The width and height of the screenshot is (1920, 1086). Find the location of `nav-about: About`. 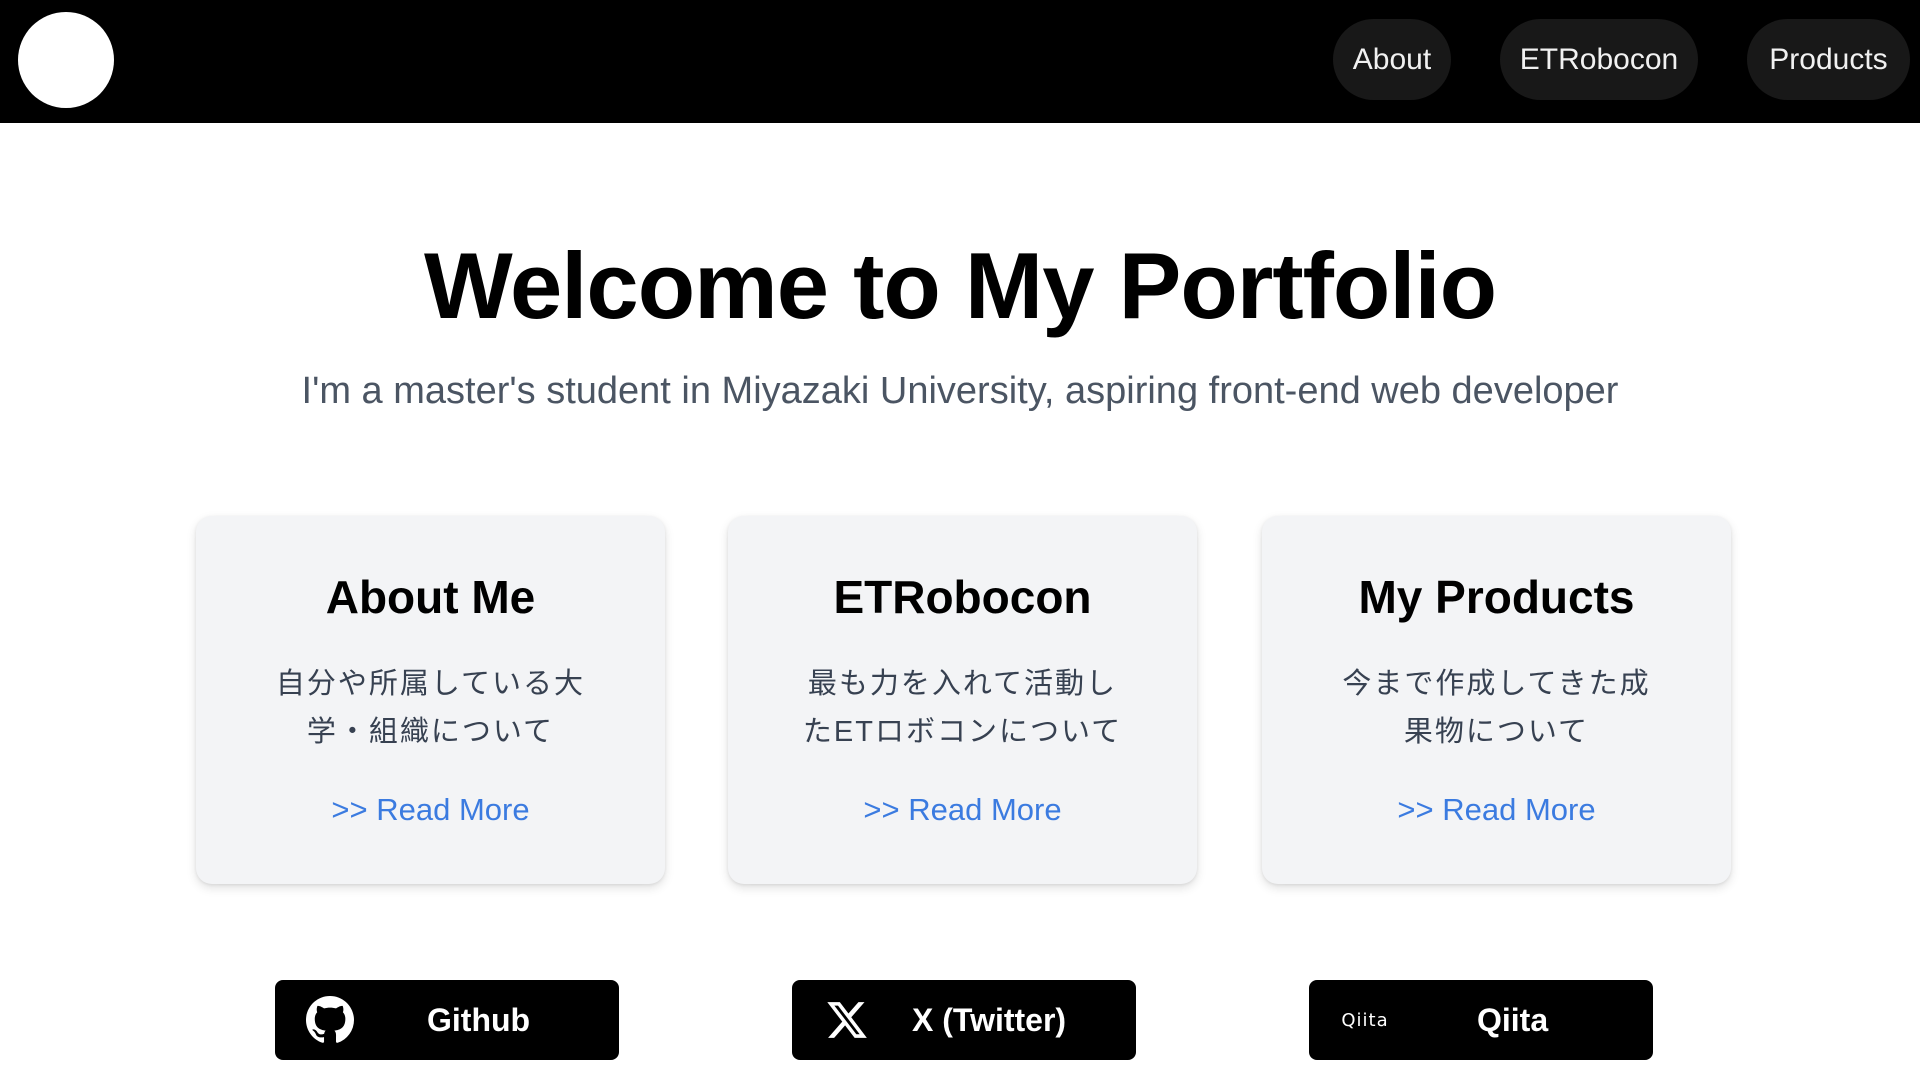

nav-about: About is located at coordinates (1392, 59).